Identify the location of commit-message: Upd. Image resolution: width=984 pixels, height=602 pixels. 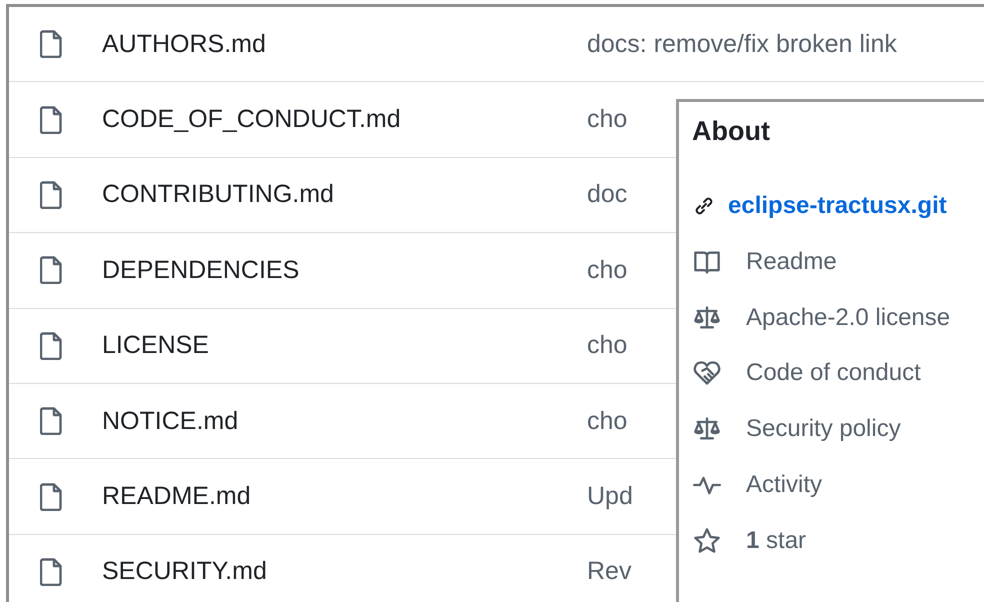
(610, 497).